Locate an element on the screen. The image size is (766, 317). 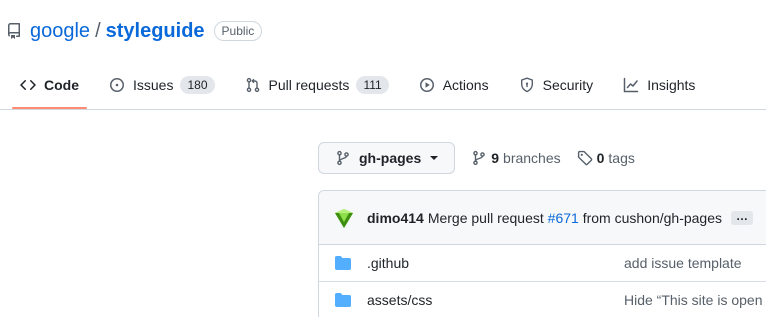
file-name-link: .github is located at coordinates (487, 263).